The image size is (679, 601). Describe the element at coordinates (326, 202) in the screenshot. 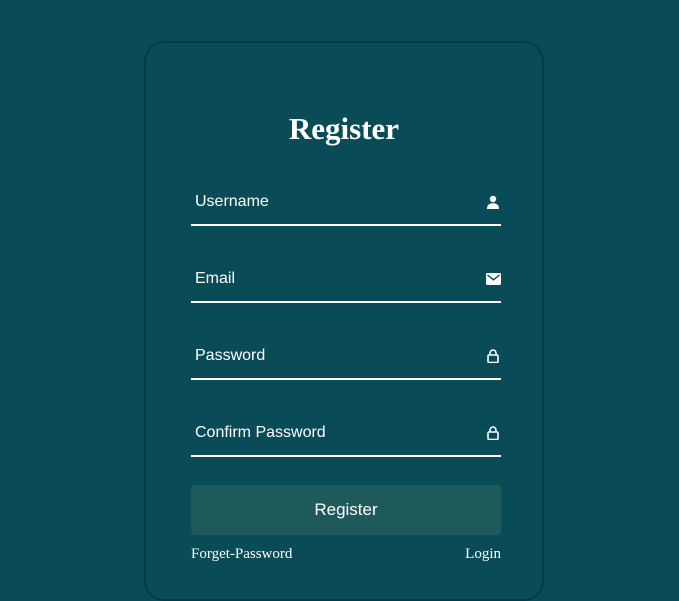

I see `username-input` at that location.